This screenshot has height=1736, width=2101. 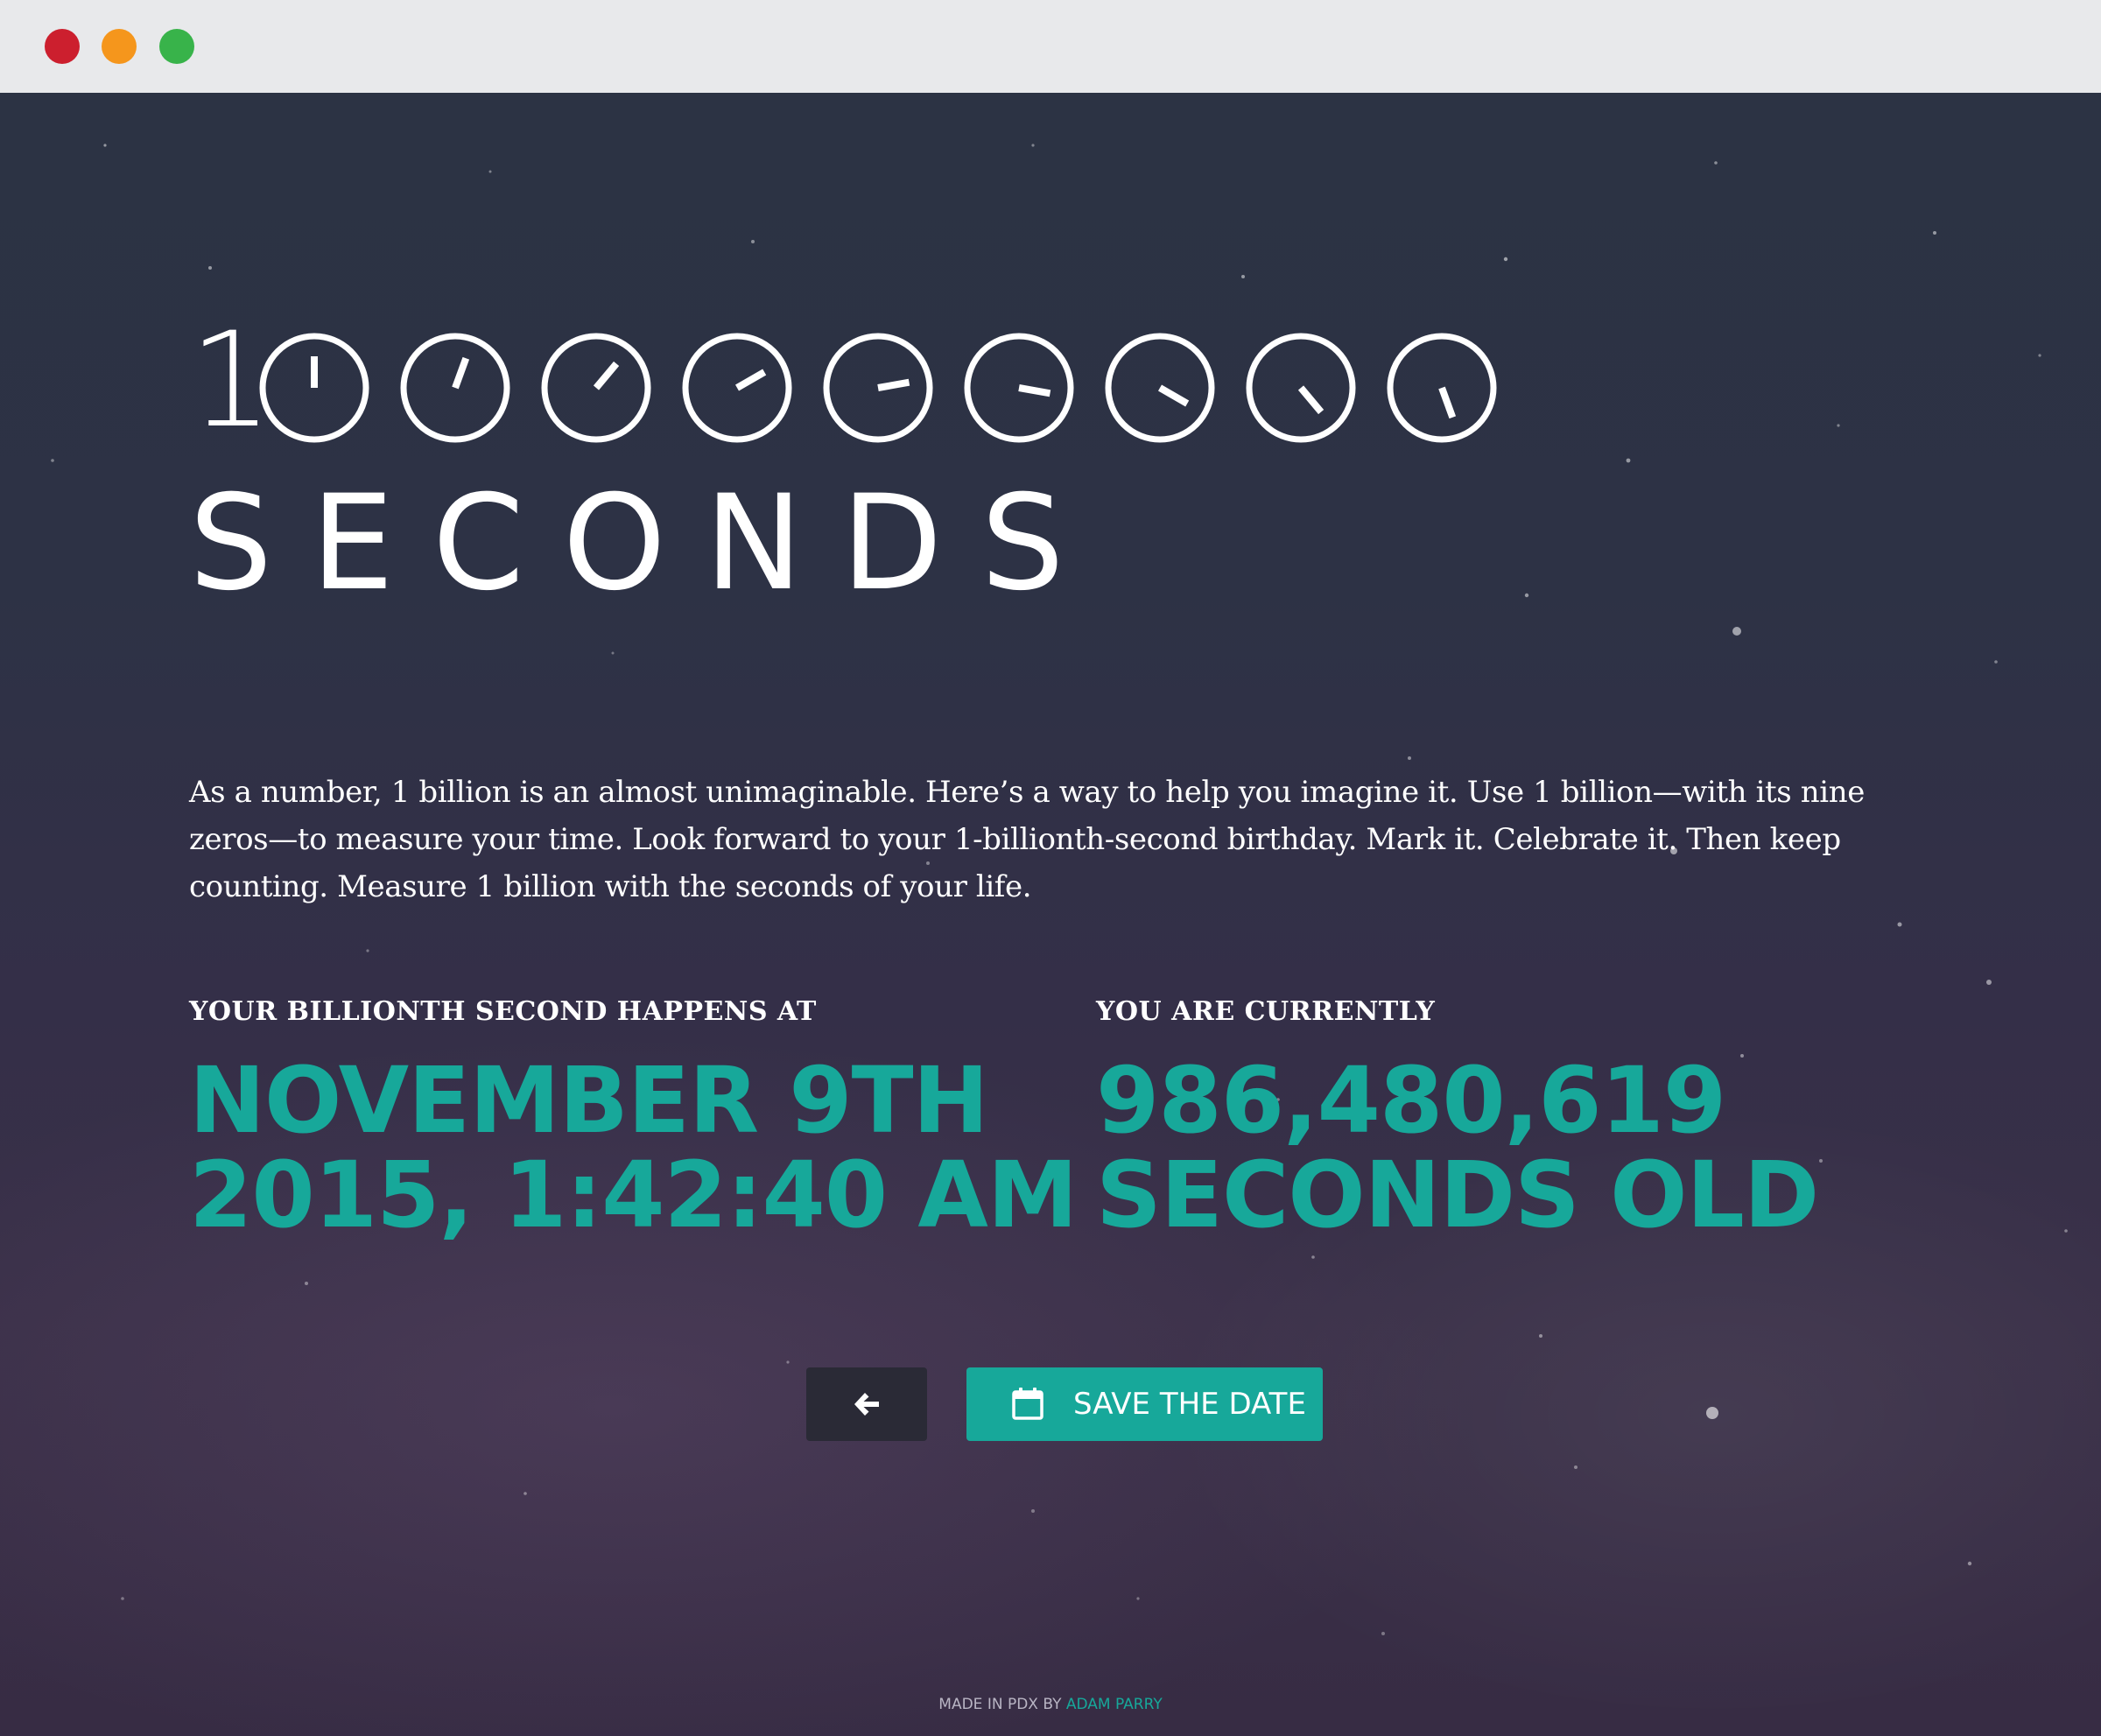 I want to click on billionth-date: NOVEMBER 9TH, so click(x=589, y=1100).